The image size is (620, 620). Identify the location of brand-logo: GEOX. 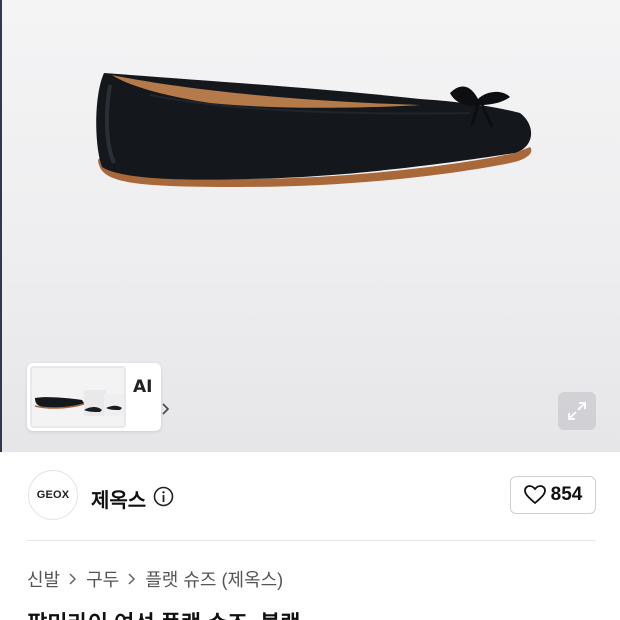
(53, 495).